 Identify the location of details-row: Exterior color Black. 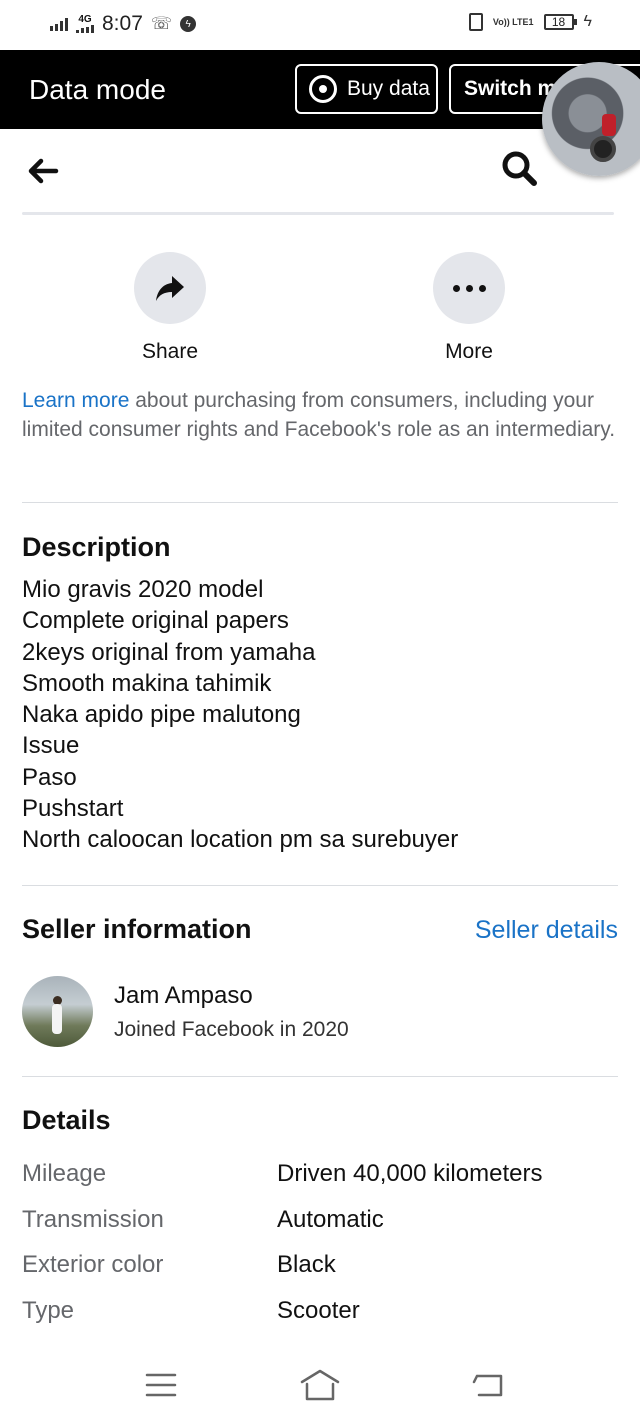
(322, 1274).